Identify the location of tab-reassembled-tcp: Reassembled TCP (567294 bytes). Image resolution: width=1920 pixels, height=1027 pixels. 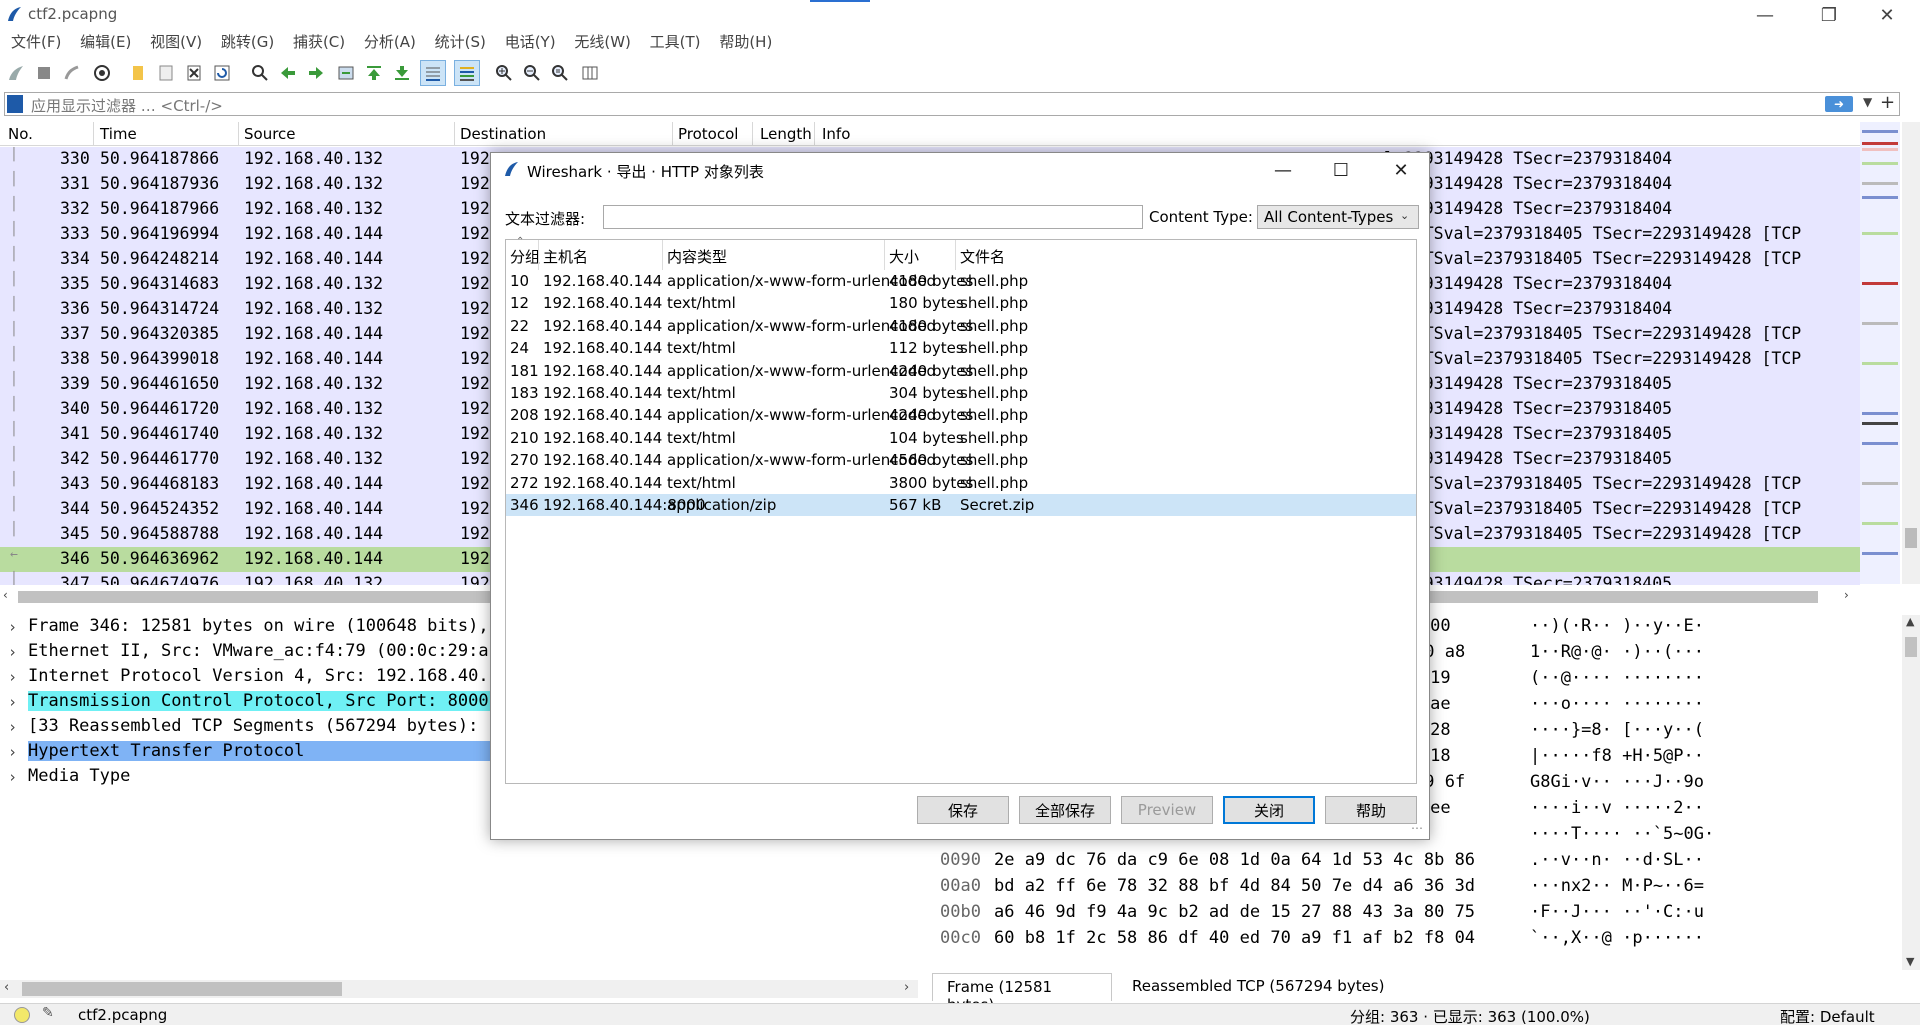
(1258, 986).